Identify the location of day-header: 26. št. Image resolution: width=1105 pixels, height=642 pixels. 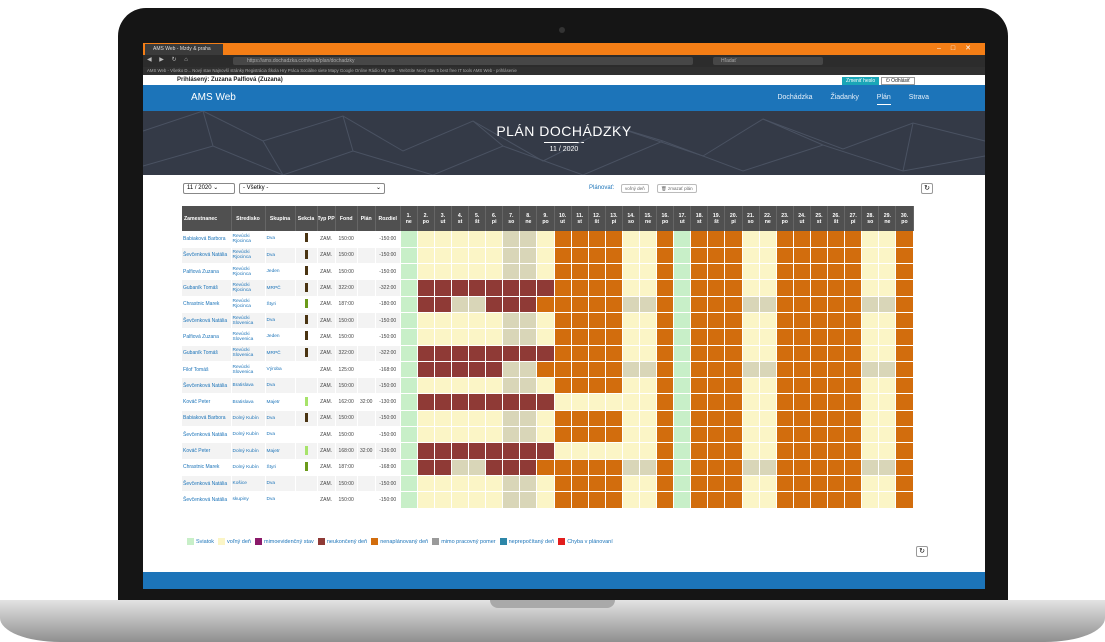
(836, 218).